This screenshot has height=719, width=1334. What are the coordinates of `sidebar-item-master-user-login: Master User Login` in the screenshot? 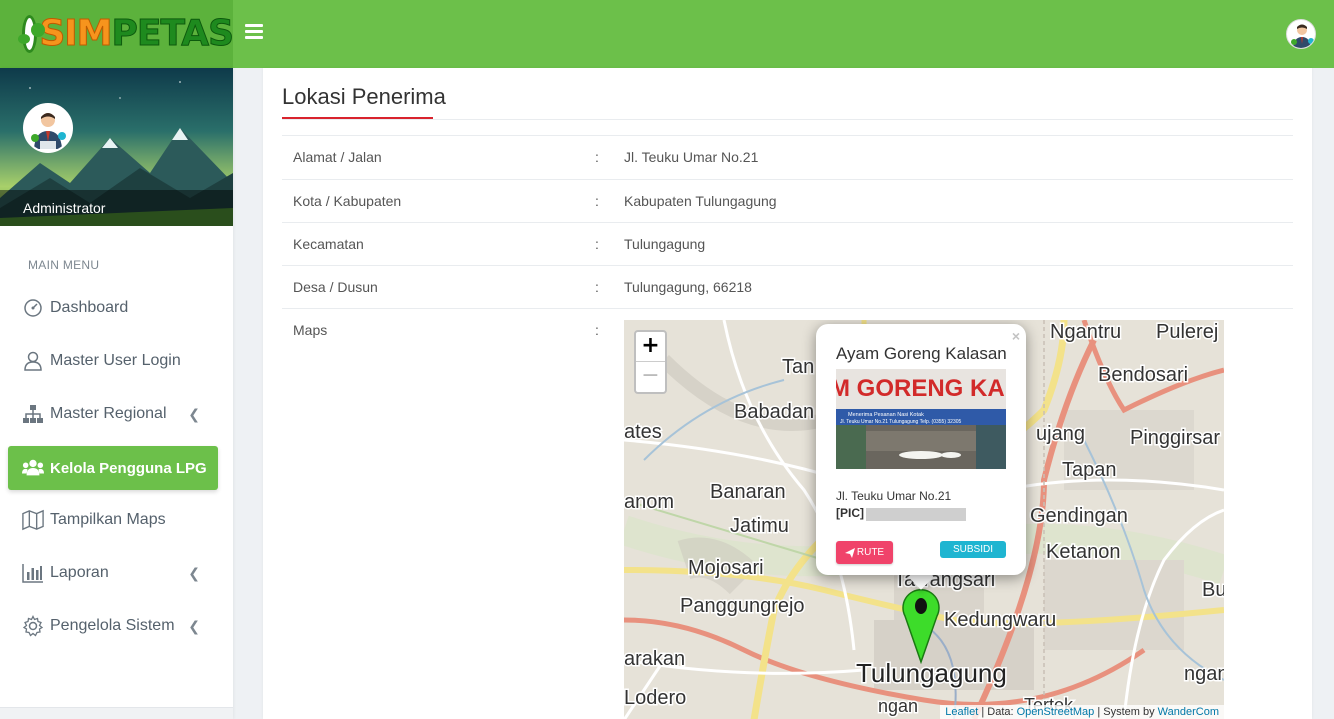 It's located at (113, 361).